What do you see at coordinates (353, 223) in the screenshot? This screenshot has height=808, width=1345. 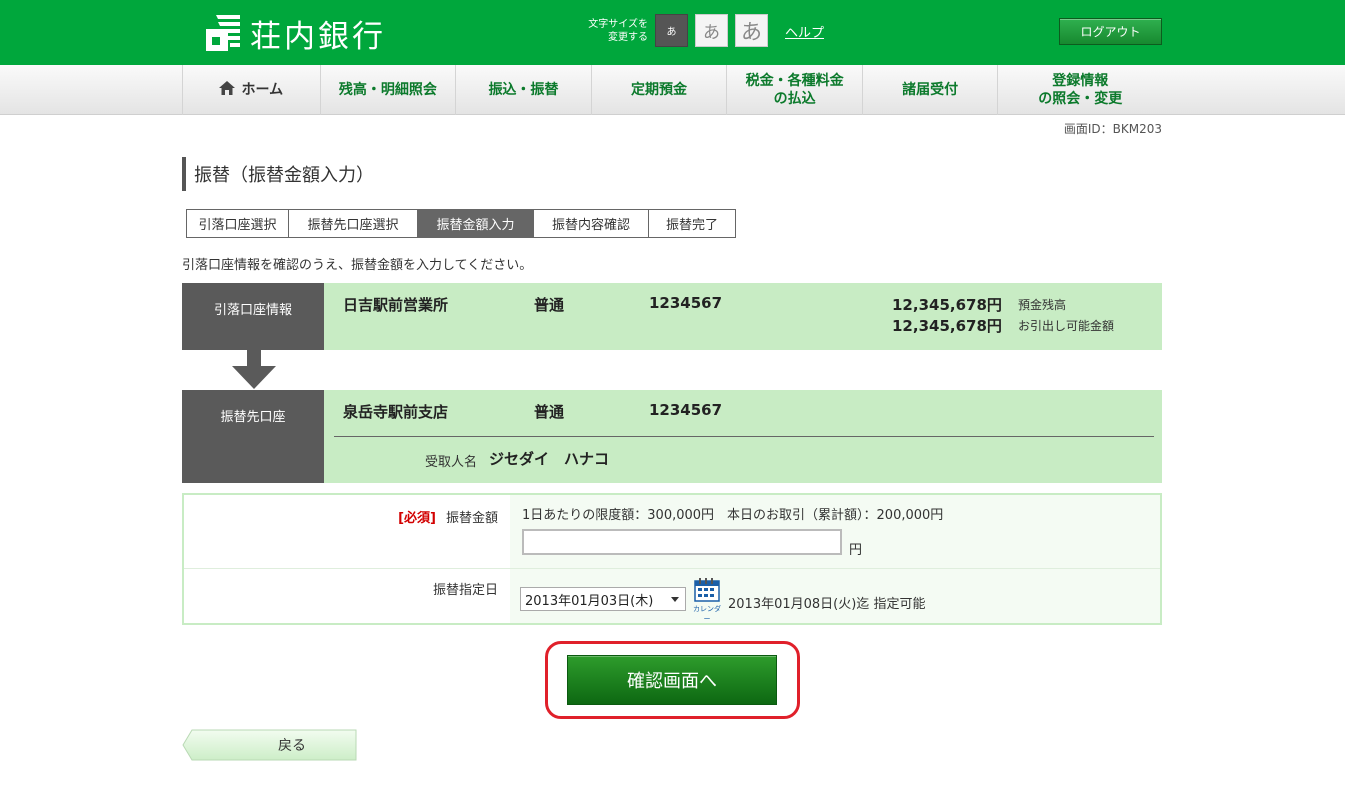 I see `step-dest-select: 振替先口座選択` at bounding box center [353, 223].